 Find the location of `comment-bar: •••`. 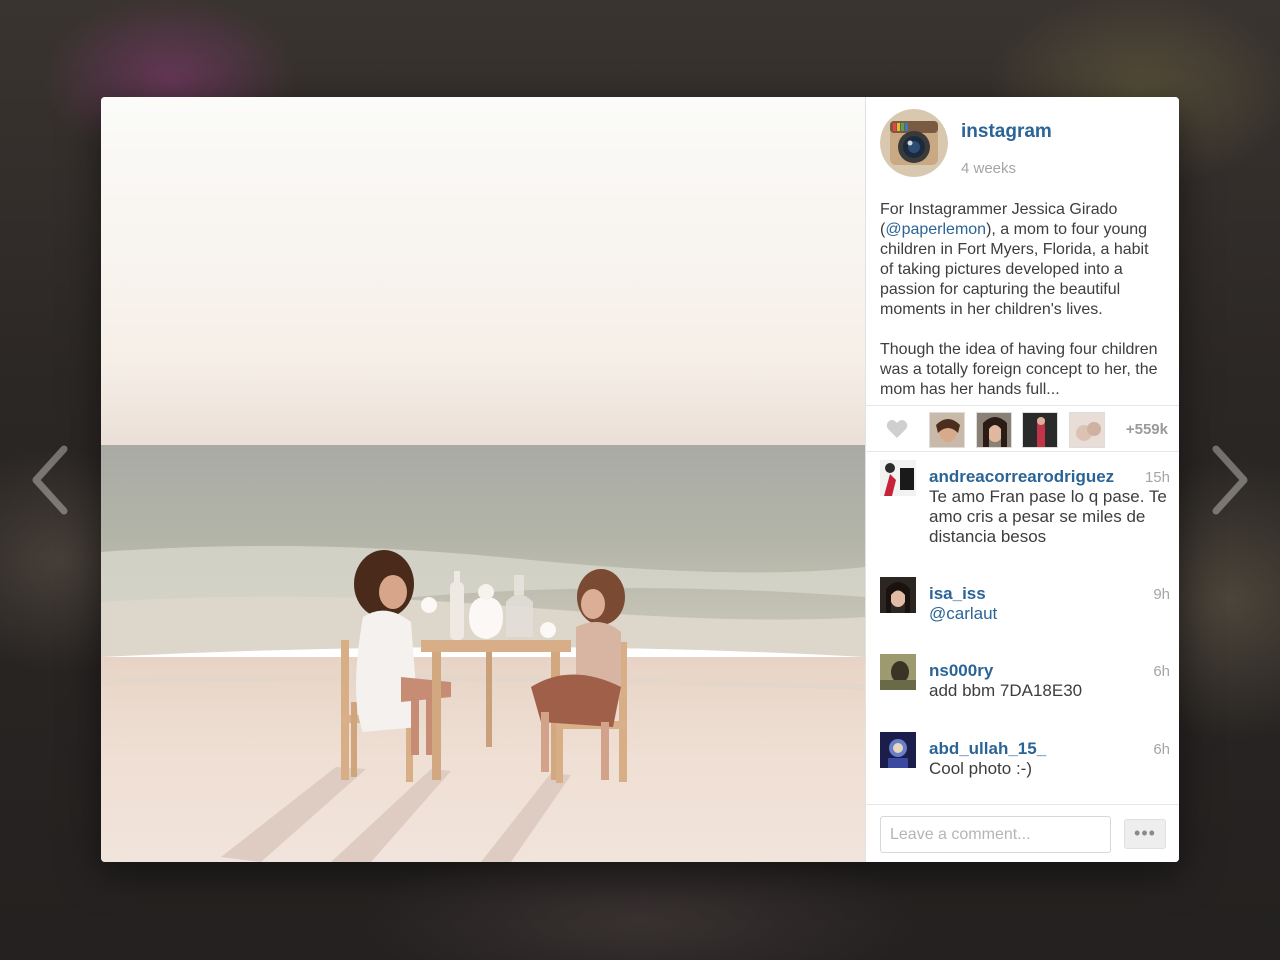

comment-bar: ••• is located at coordinates (1022, 833).